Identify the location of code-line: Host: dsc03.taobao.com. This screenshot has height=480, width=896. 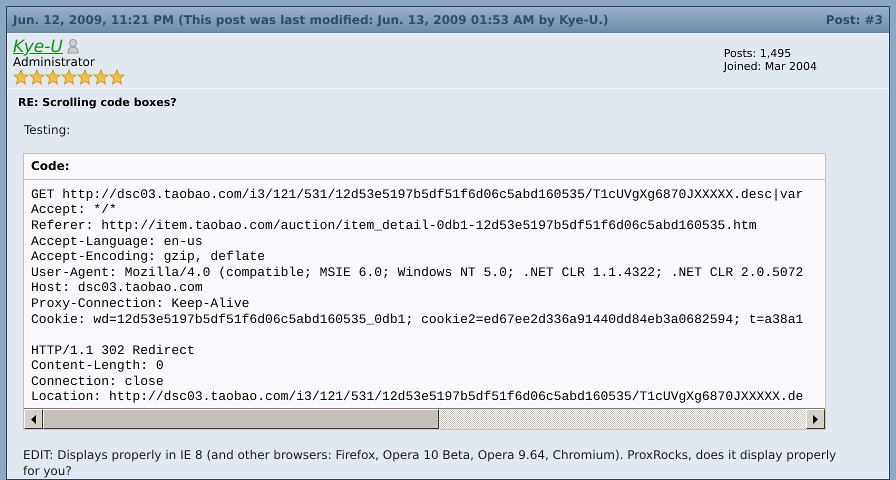
(117, 288).